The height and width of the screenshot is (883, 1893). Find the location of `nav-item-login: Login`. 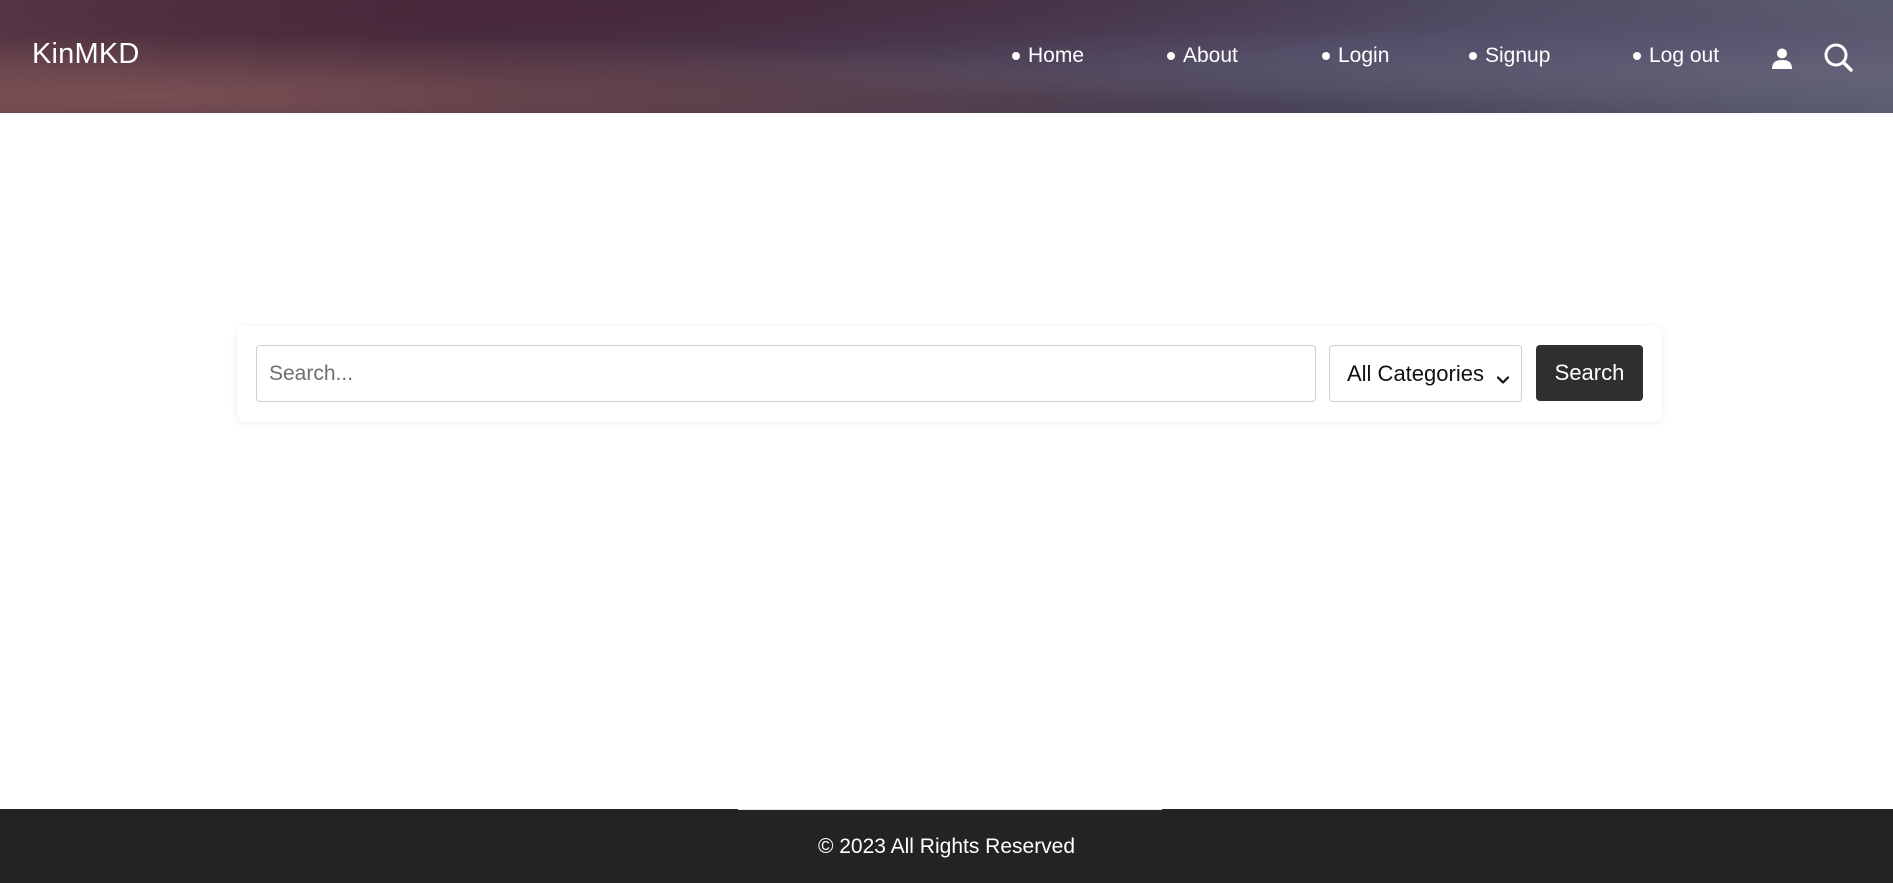

nav-item-login: Login is located at coordinates (1355, 56).